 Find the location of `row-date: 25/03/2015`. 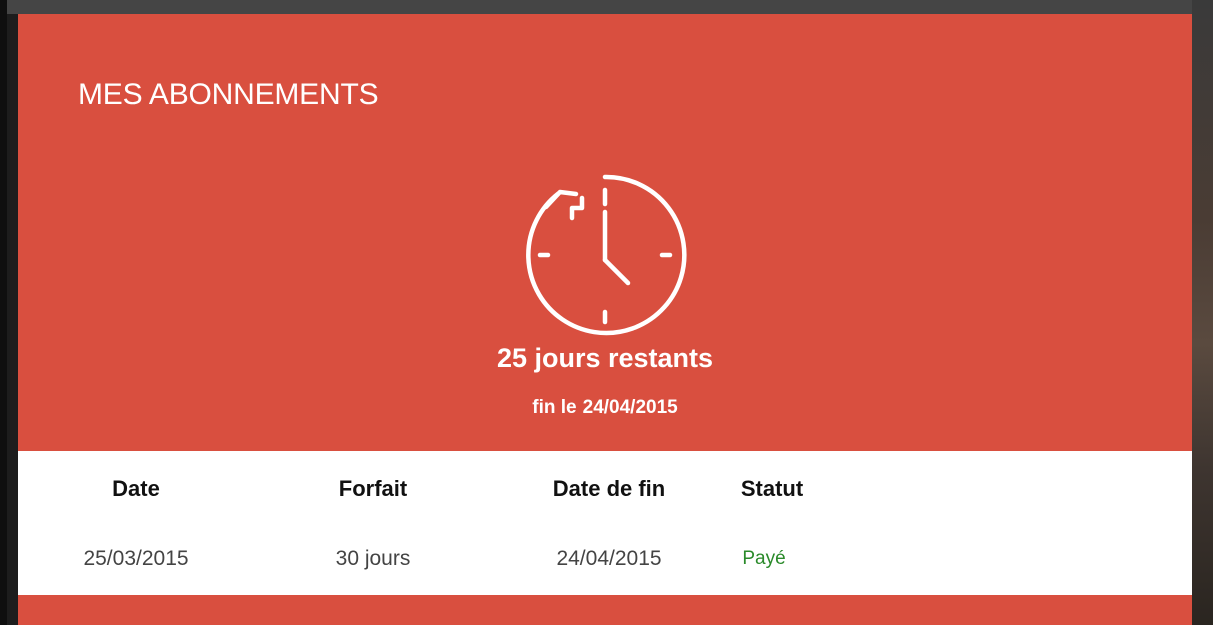

row-date: 25/03/2015 is located at coordinates (136, 558).